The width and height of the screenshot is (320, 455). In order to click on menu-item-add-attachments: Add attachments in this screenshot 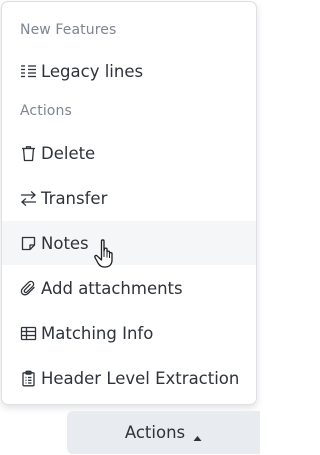, I will do `click(129, 288)`.